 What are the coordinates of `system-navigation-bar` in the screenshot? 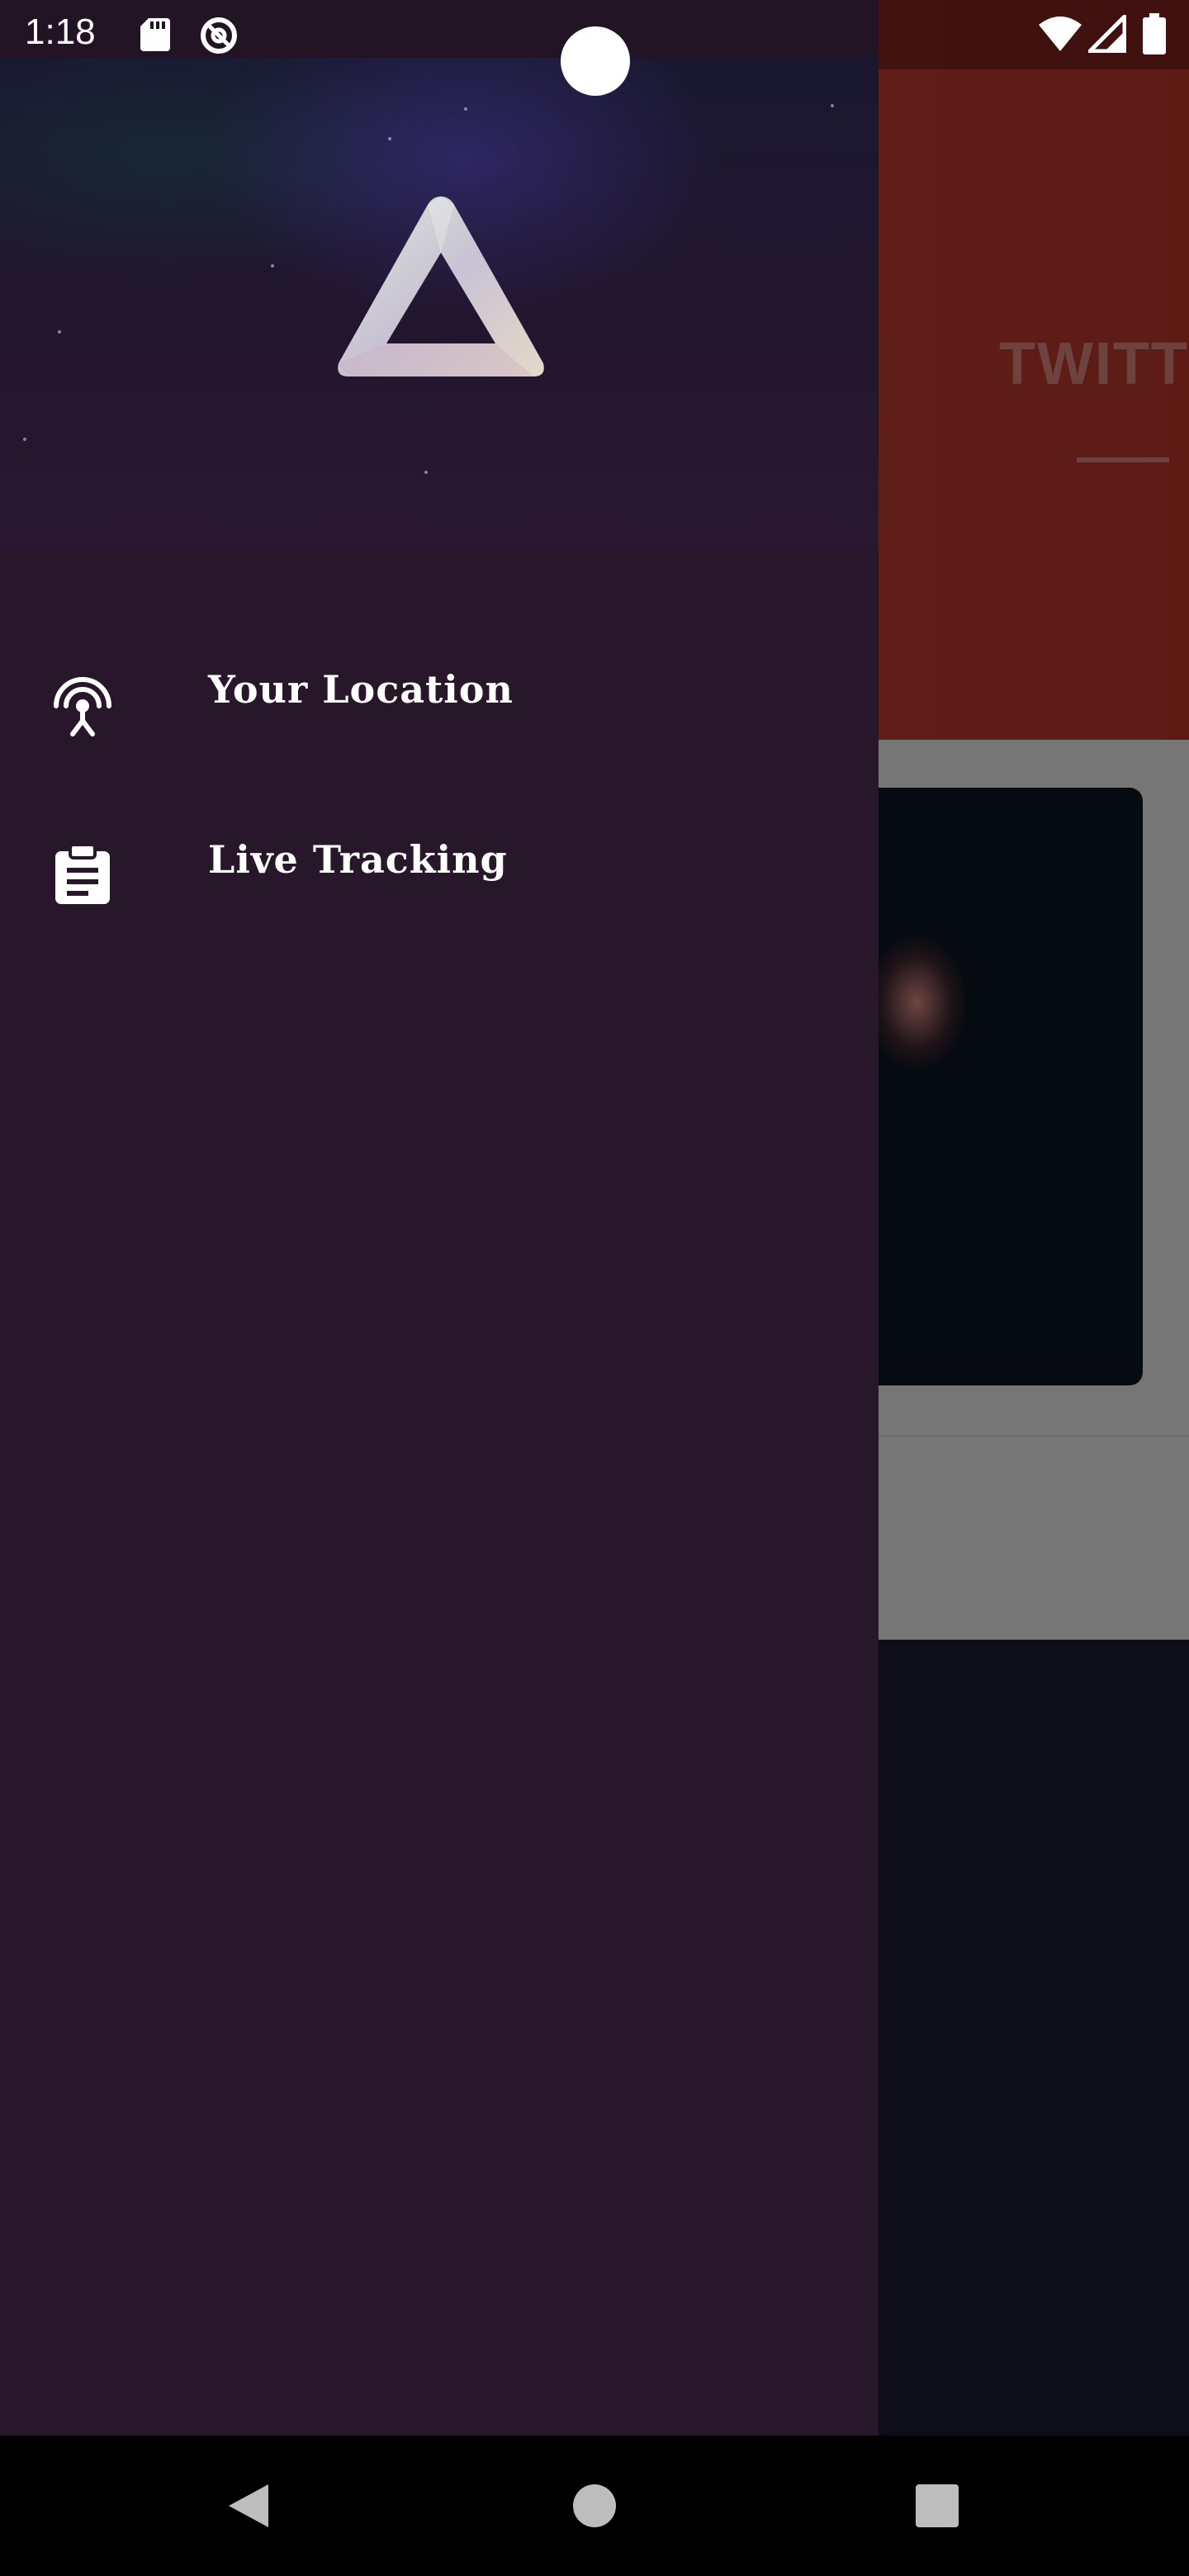 It's located at (594, 2506).